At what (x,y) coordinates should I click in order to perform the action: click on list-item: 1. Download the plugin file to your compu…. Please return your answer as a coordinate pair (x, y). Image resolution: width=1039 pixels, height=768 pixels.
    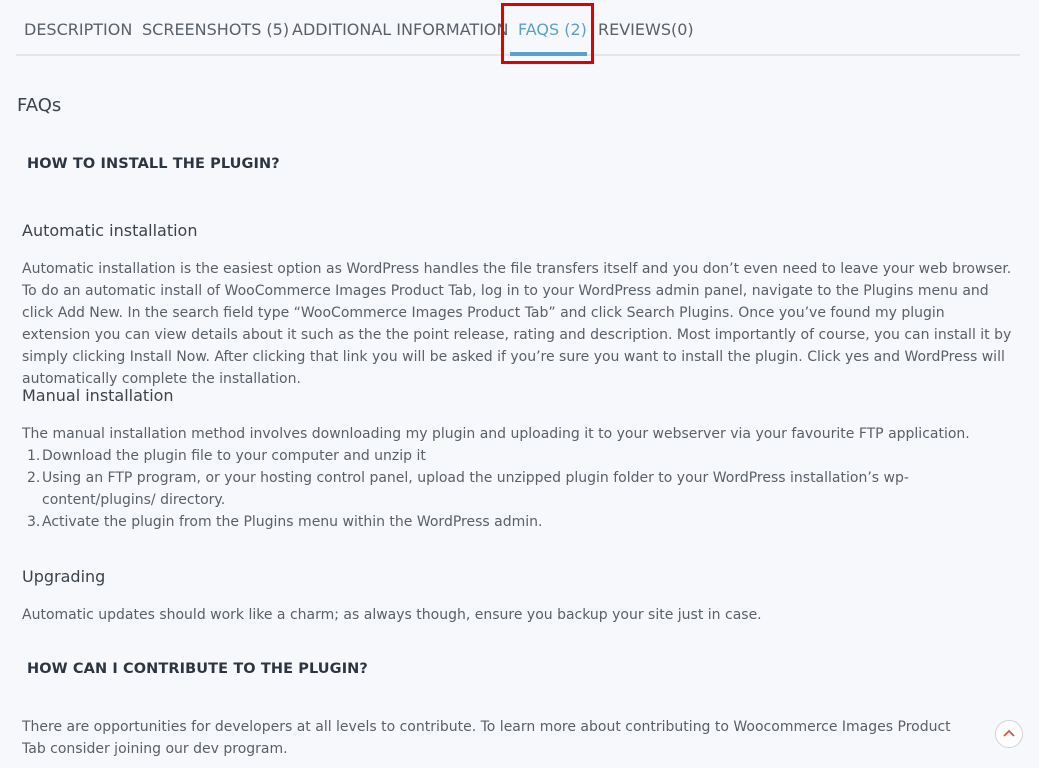
    Looking at the image, I should click on (512, 456).